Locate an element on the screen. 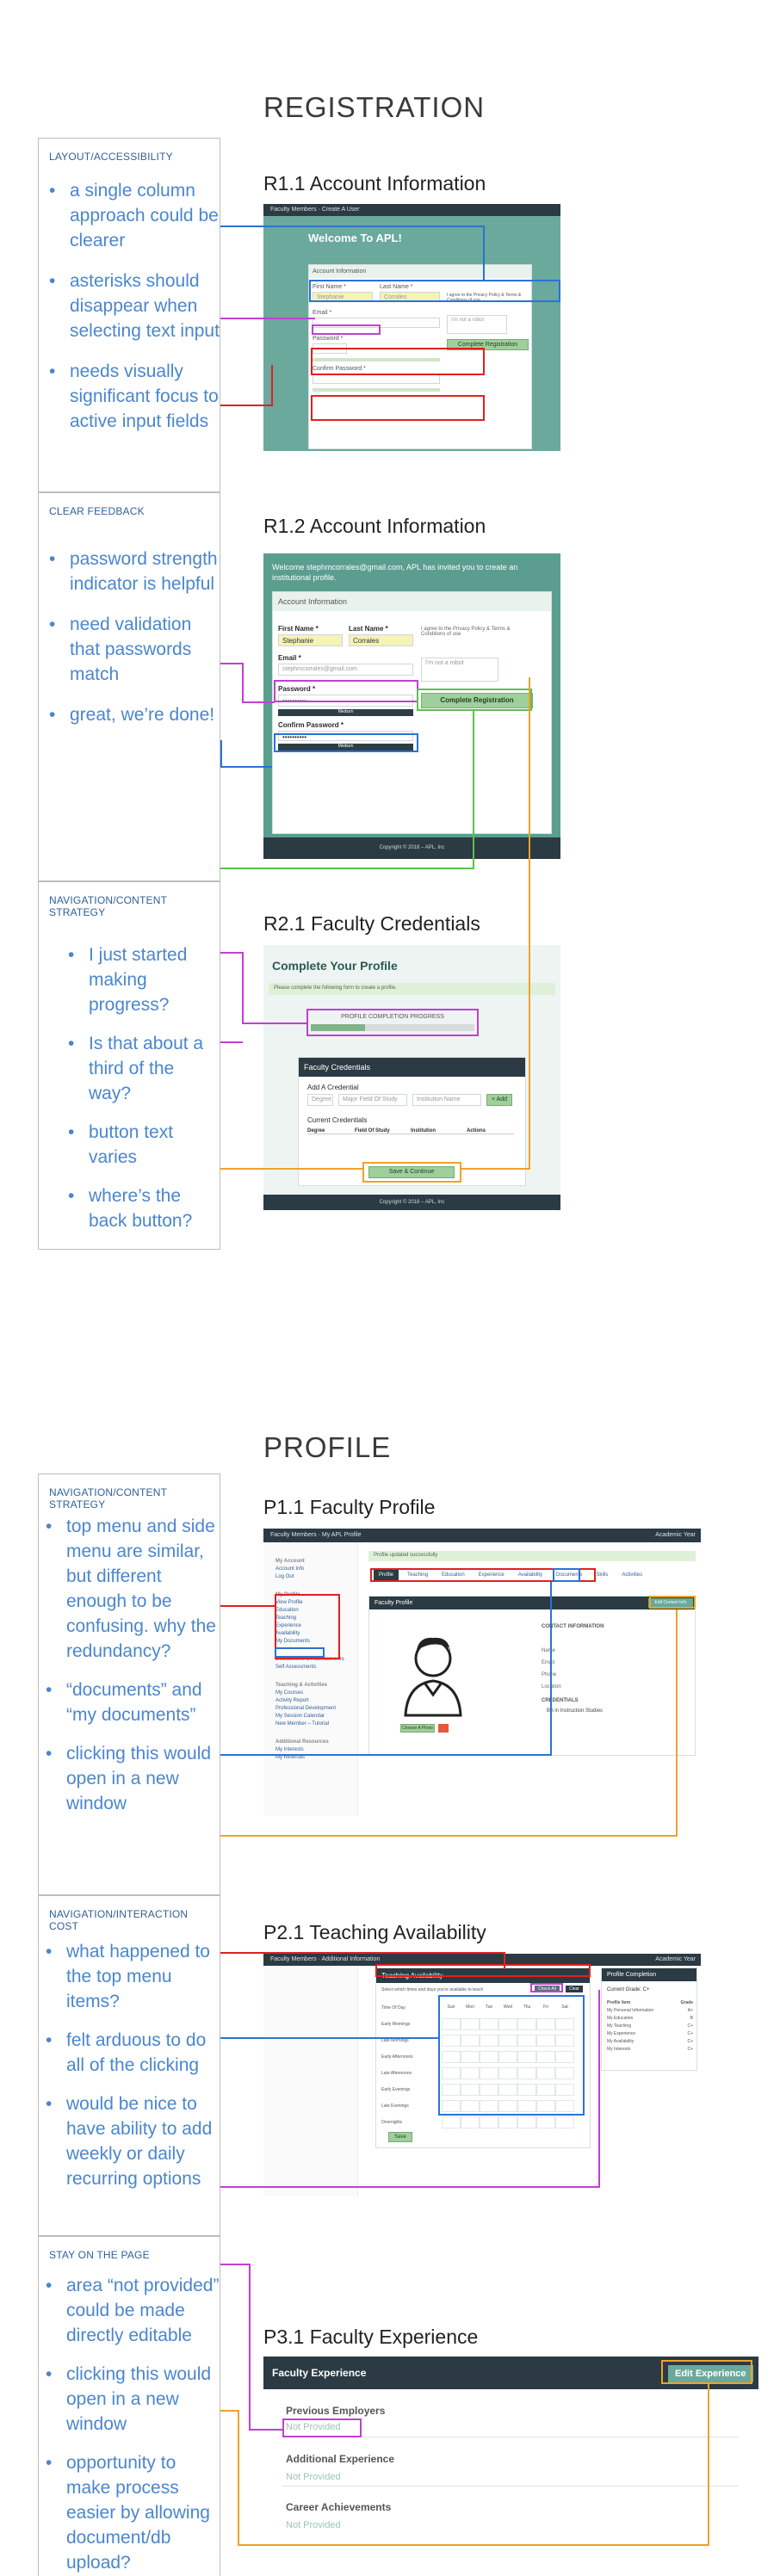  welcome-heading: Welcome To APL! is located at coordinates (355, 238).